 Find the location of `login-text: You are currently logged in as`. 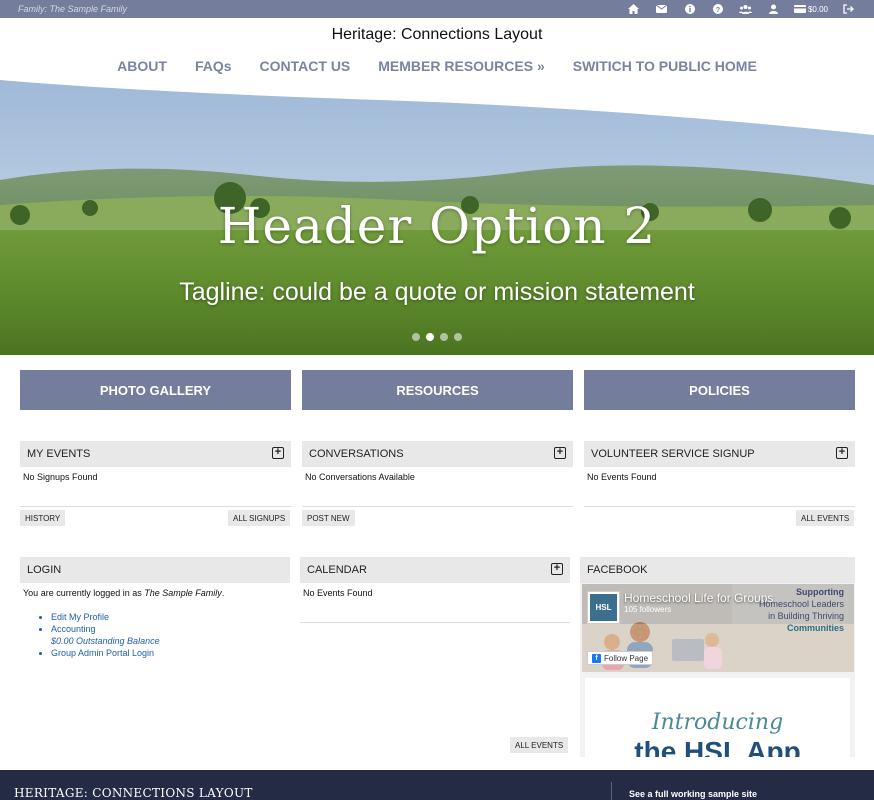

login-text: You are currently logged in as is located at coordinates (84, 593).